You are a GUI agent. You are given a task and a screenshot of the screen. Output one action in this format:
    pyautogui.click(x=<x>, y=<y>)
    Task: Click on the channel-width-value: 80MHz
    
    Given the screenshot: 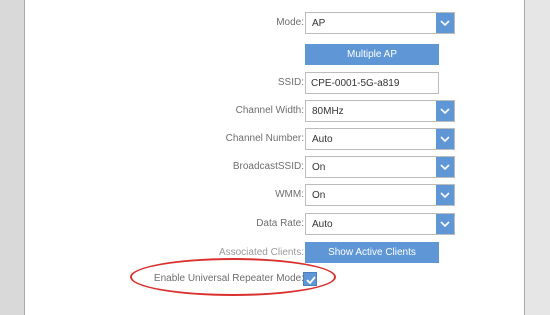 What is the action you would take?
    pyautogui.click(x=328, y=111)
    